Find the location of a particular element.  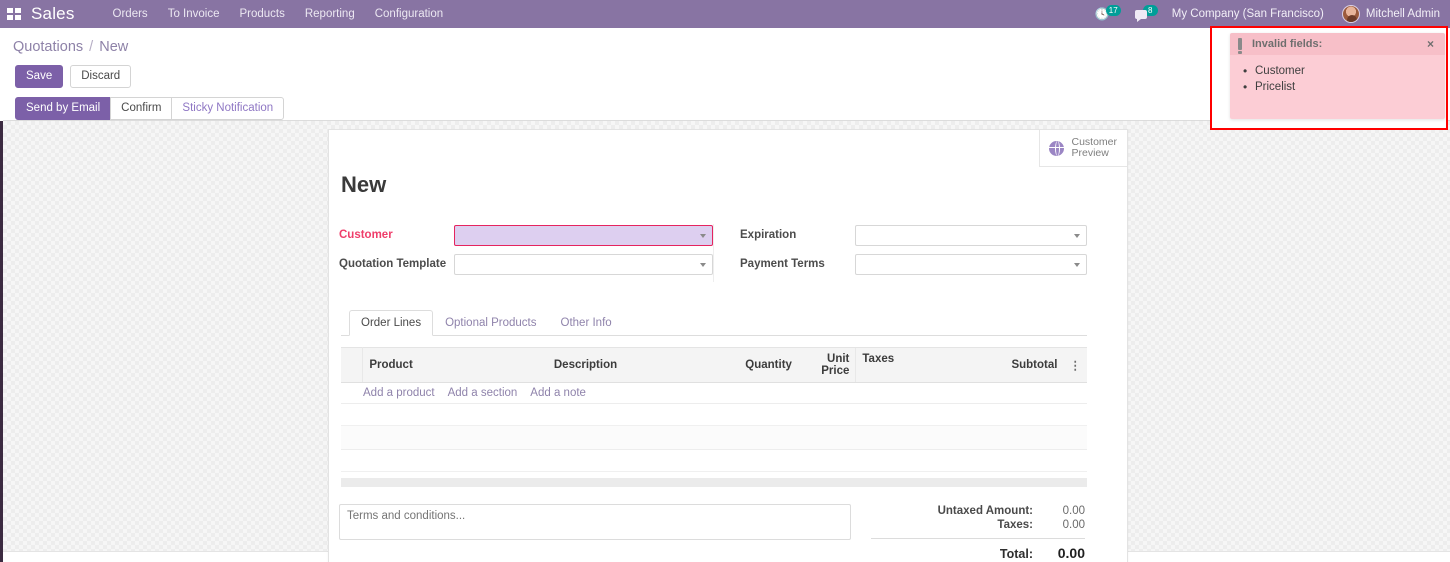

list-item: Pricelist is located at coordinates (1337, 87).